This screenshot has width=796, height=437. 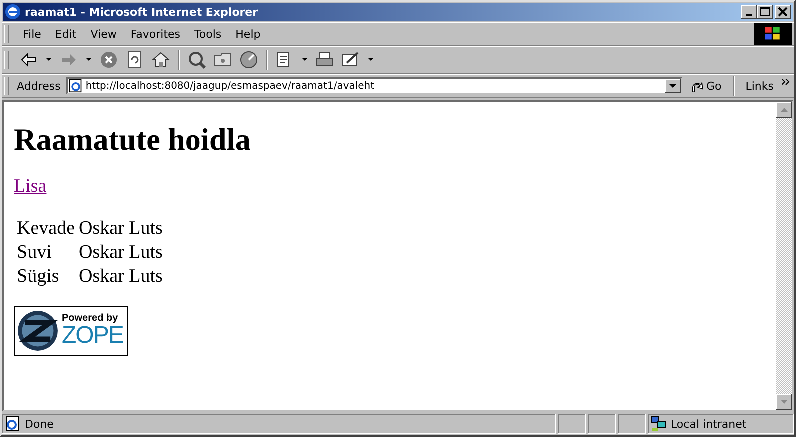 I want to click on back-icon, so click(x=29, y=60).